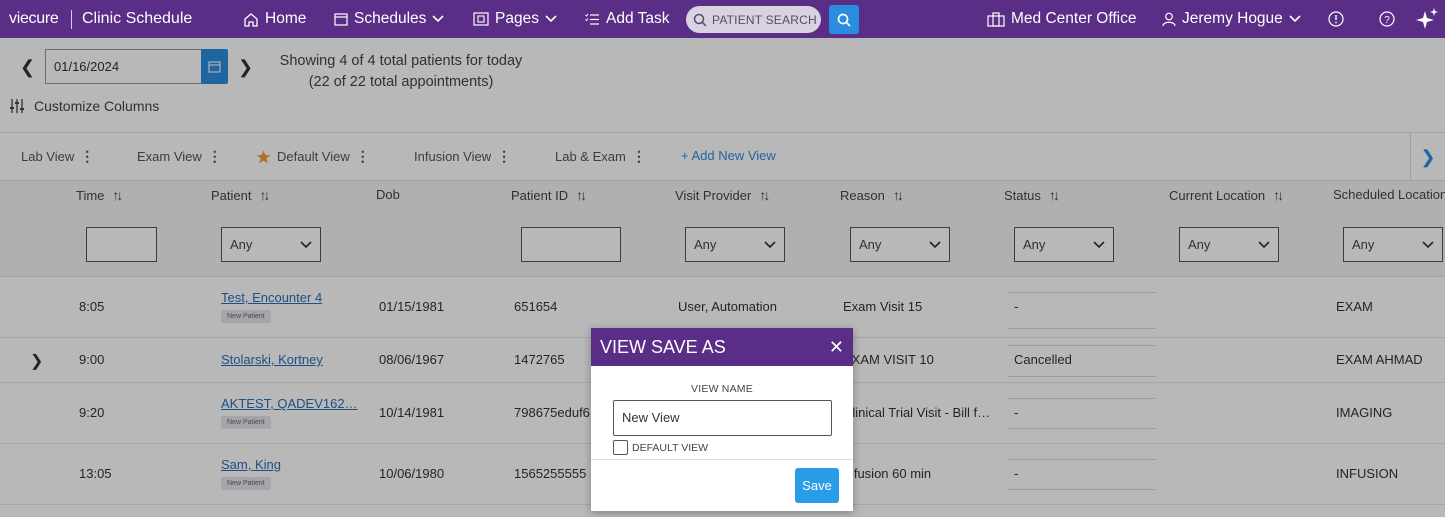 The width and height of the screenshot is (1445, 517). I want to click on alert-icon, so click(1336, 19).